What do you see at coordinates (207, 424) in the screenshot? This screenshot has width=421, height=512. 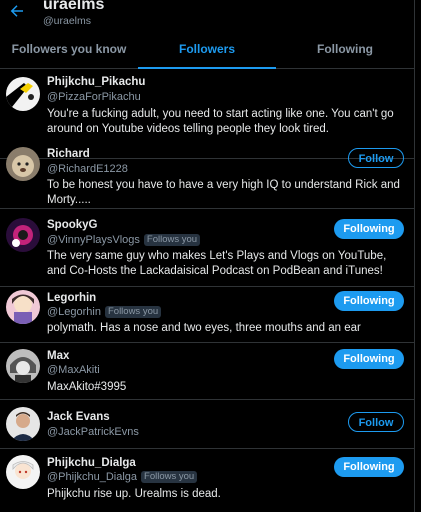 I see `user-cell: Jack Evans @JackPatrickEvns Follow` at bounding box center [207, 424].